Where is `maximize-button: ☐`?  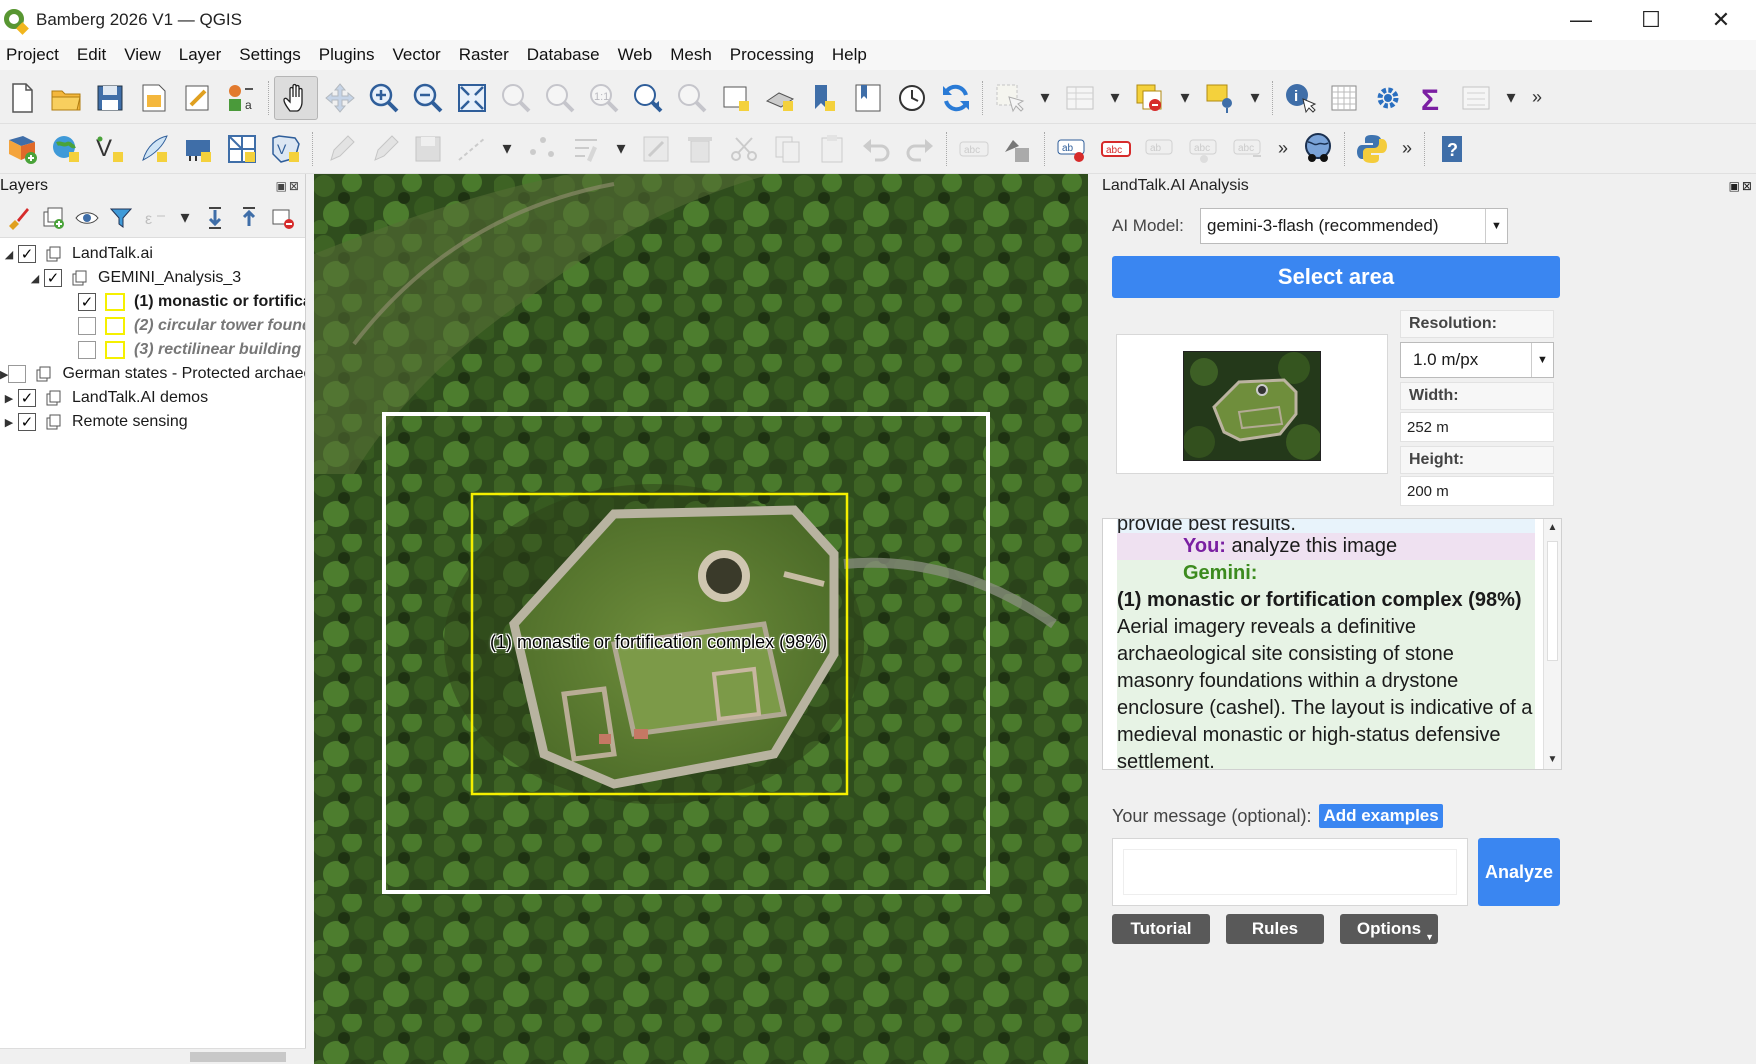
maximize-button: ☐ is located at coordinates (1651, 20).